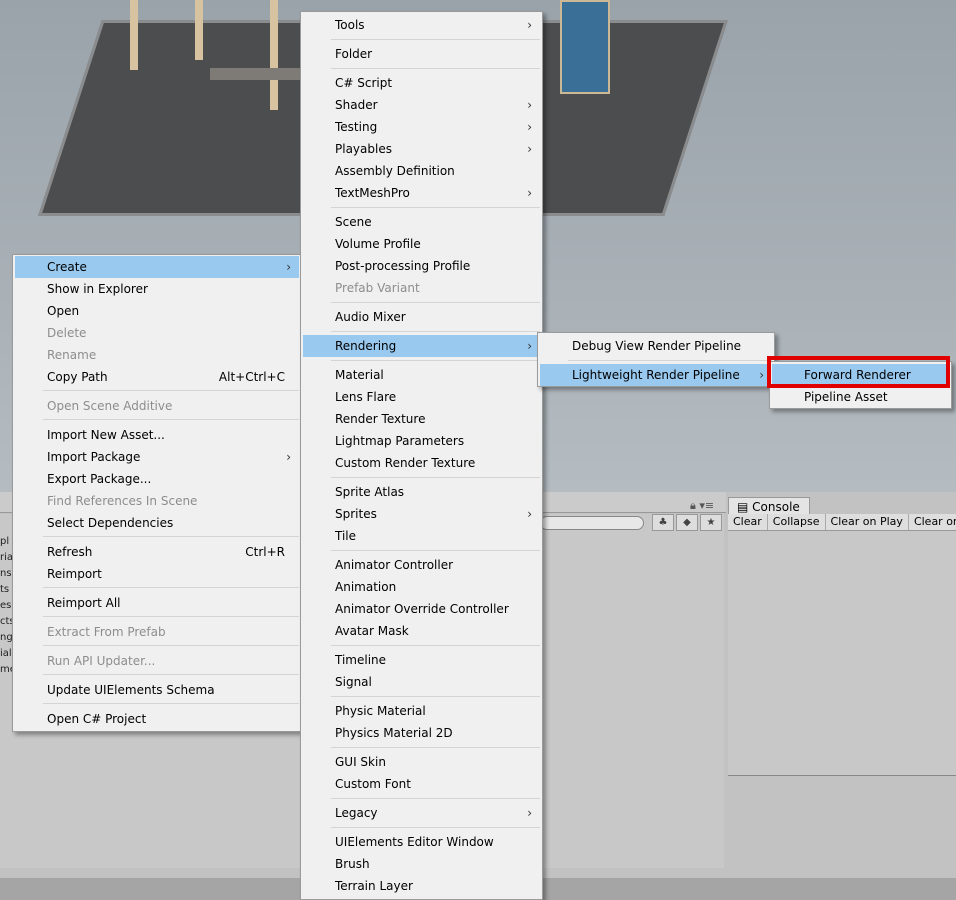 The height and width of the screenshot is (900, 956). I want to click on menu-item-post-processing-profile: Post-processing Profile, so click(421, 266).